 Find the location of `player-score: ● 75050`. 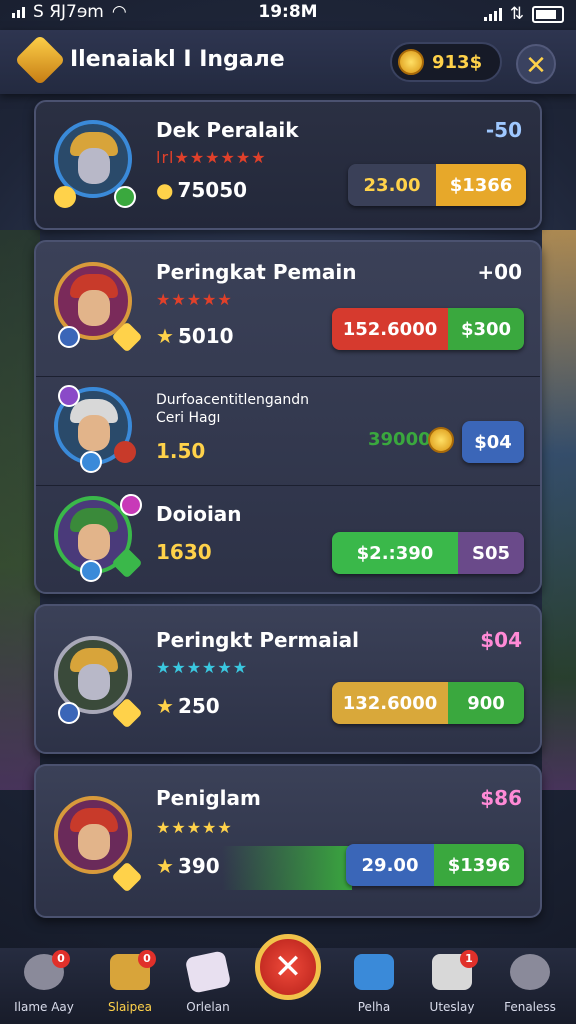

player-score: ● 75050 is located at coordinates (202, 190).